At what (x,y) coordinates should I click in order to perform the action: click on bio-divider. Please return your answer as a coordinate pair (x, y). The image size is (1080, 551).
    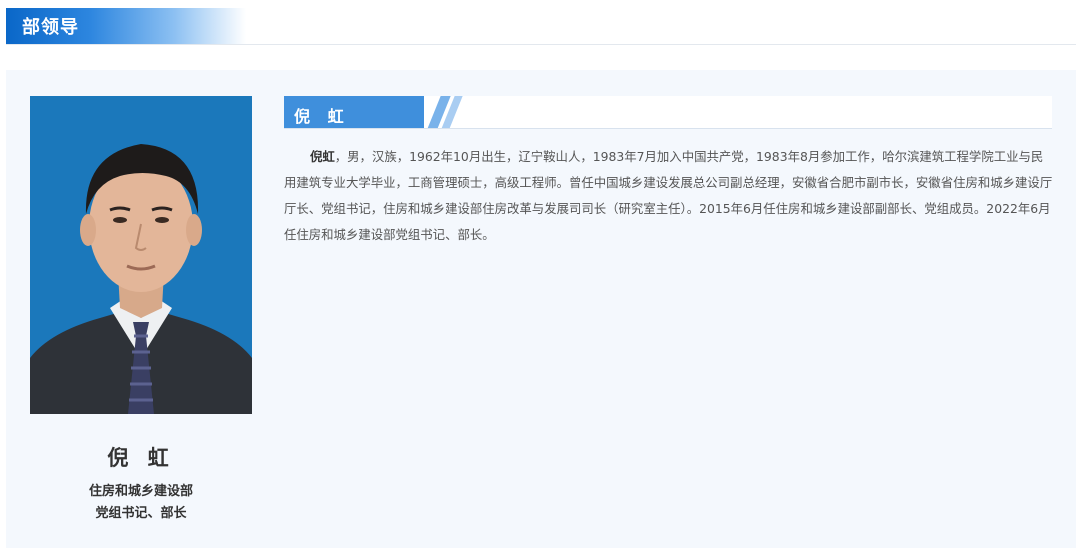
    Looking at the image, I should click on (668, 128).